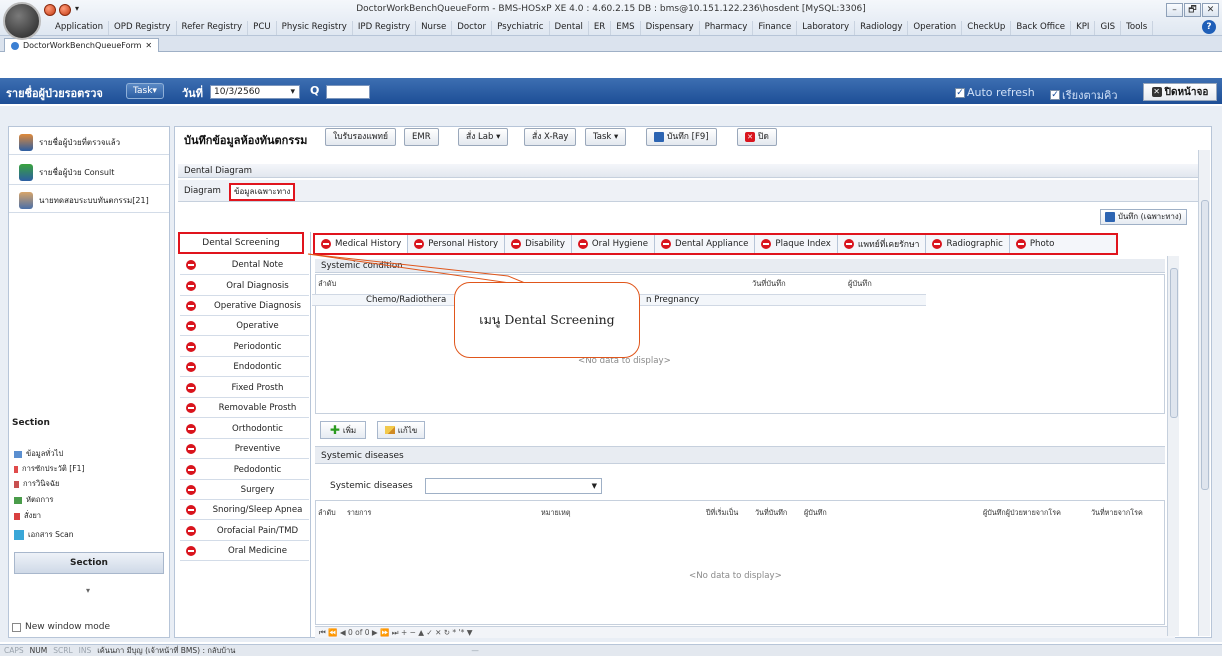 The height and width of the screenshot is (656, 1222). Describe the element at coordinates (244, 531) in the screenshot. I see `screening-orofacial-pain: Orofacial Pain/TMD` at that location.